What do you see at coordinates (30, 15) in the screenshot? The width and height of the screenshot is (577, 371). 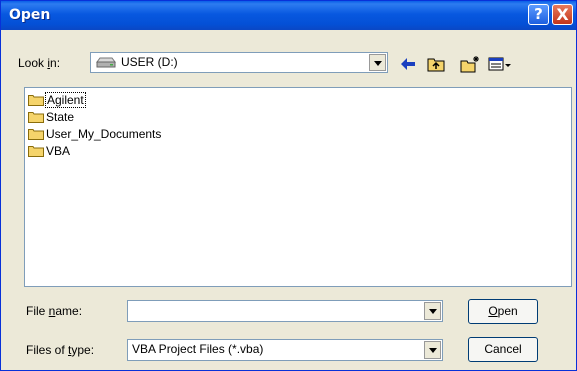 I see `dialog-title: Open` at bounding box center [30, 15].